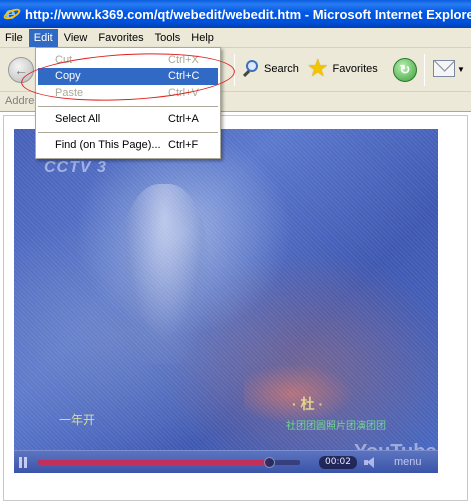 The height and width of the screenshot is (503, 471). What do you see at coordinates (355, 69) in the screenshot?
I see `favorites-label: Favorites` at bounding box center [355, 69].